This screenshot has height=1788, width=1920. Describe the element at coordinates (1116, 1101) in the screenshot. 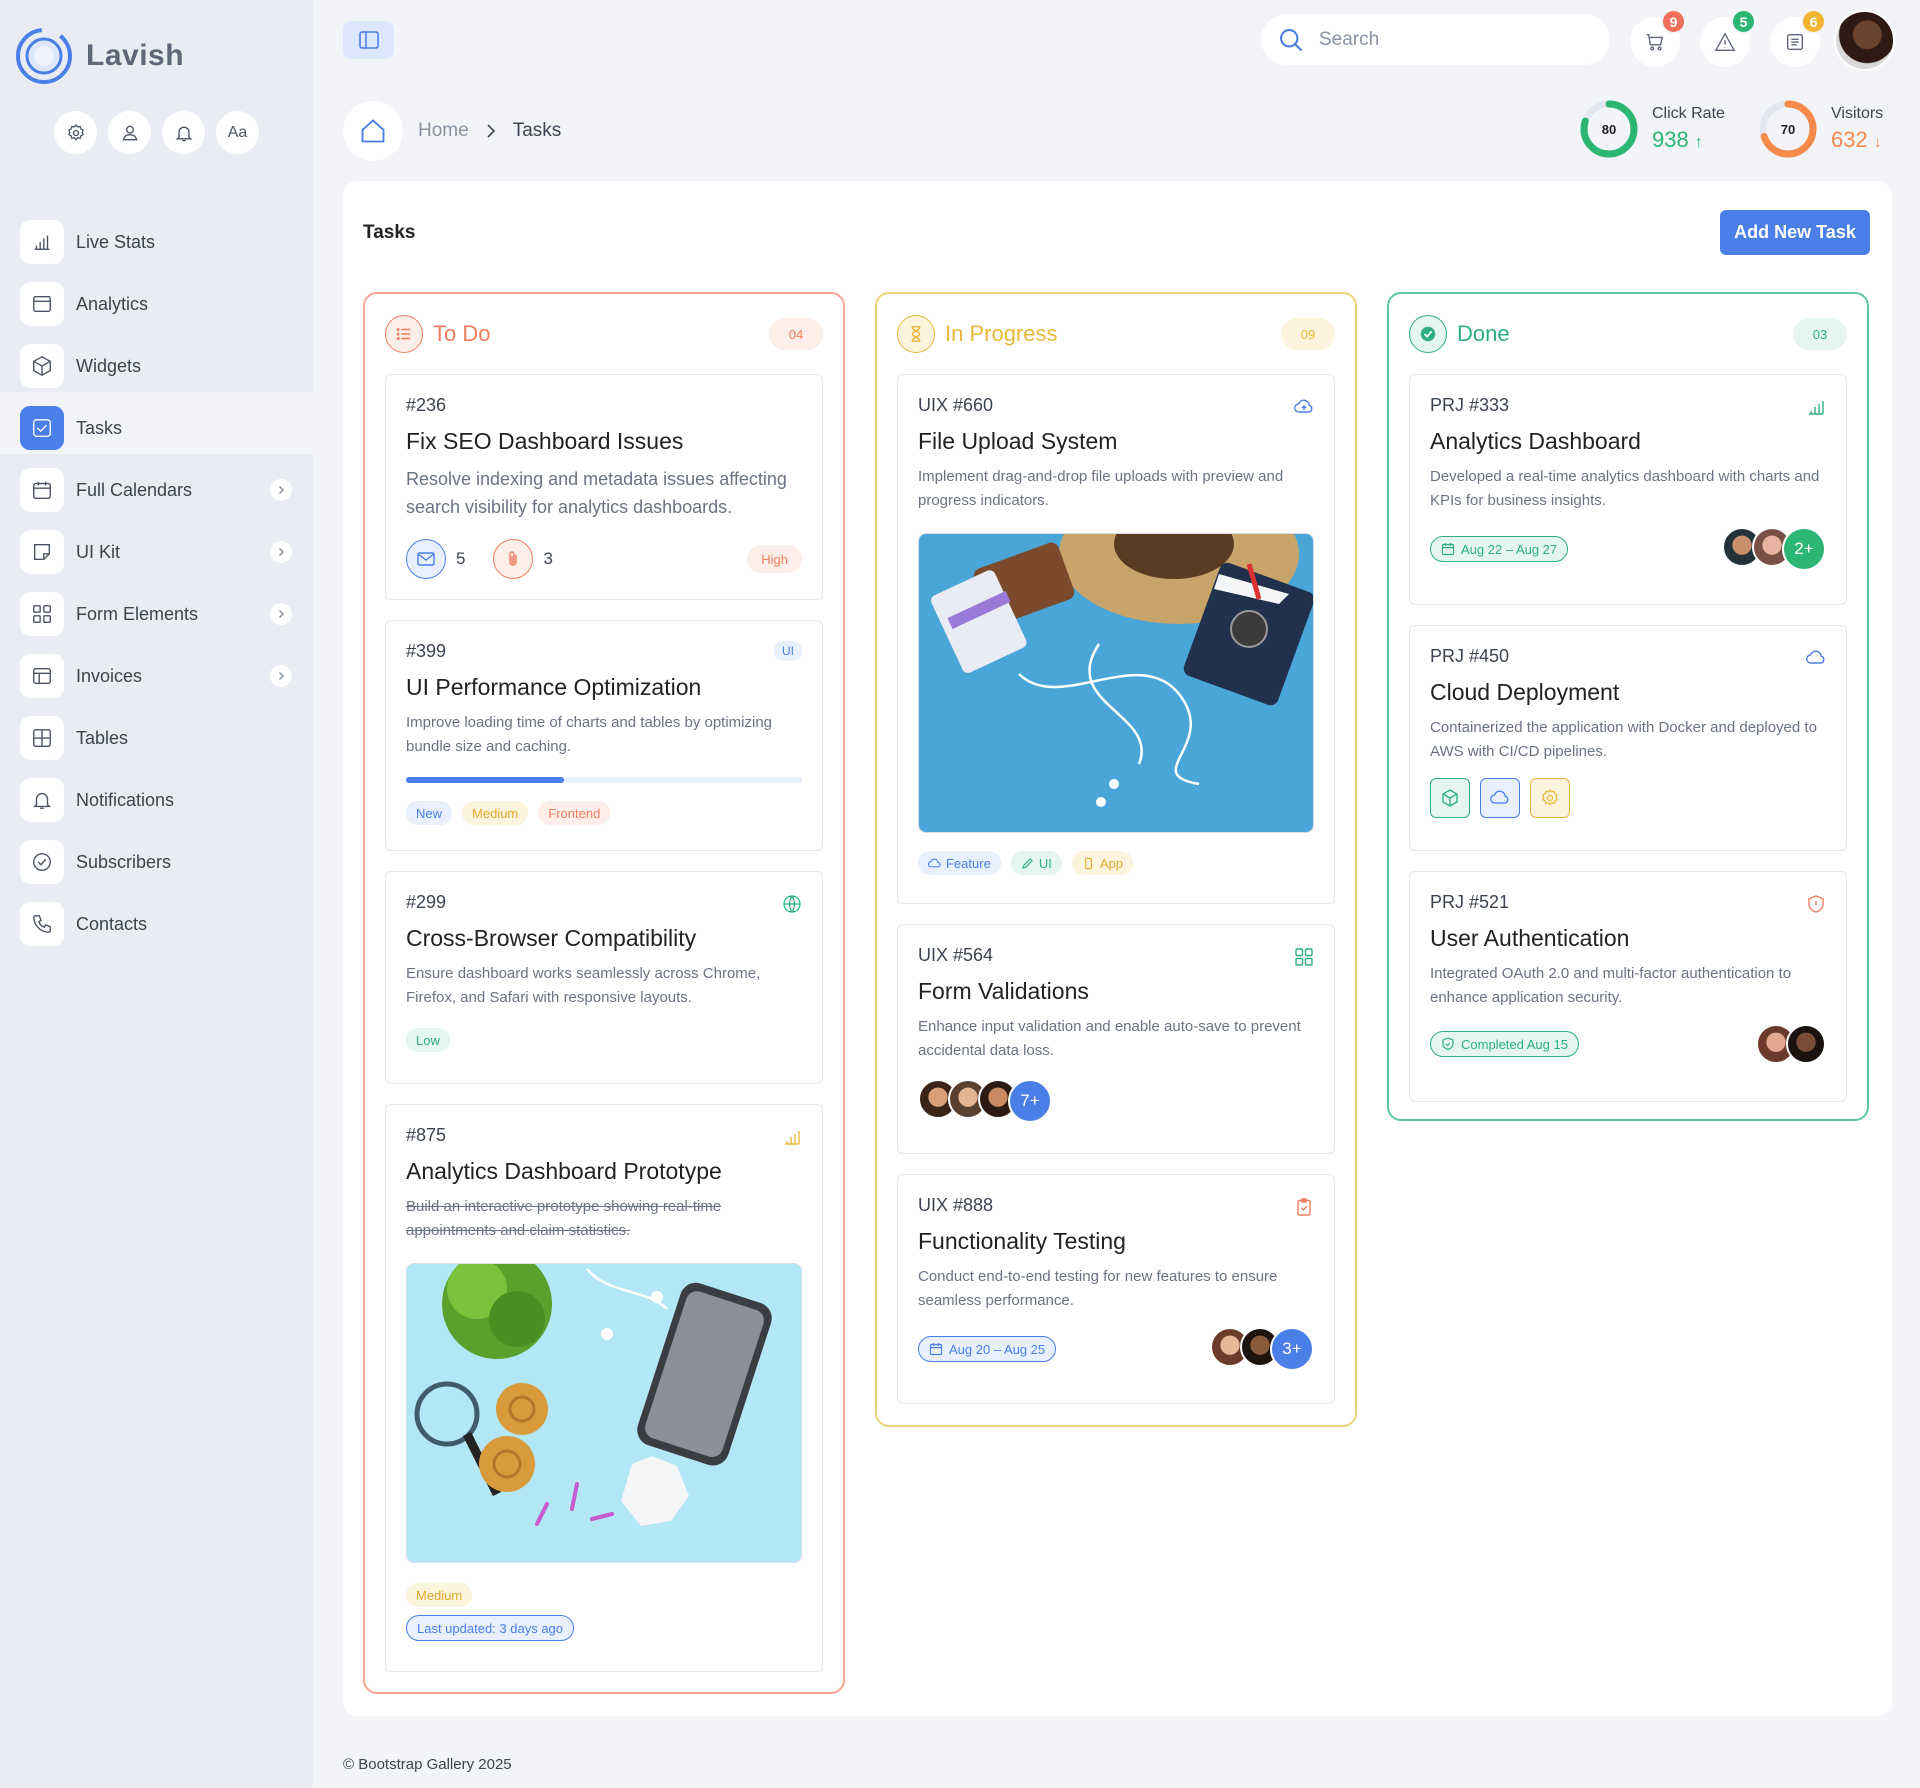

I see `assignee-avatars: 7+` at that location.